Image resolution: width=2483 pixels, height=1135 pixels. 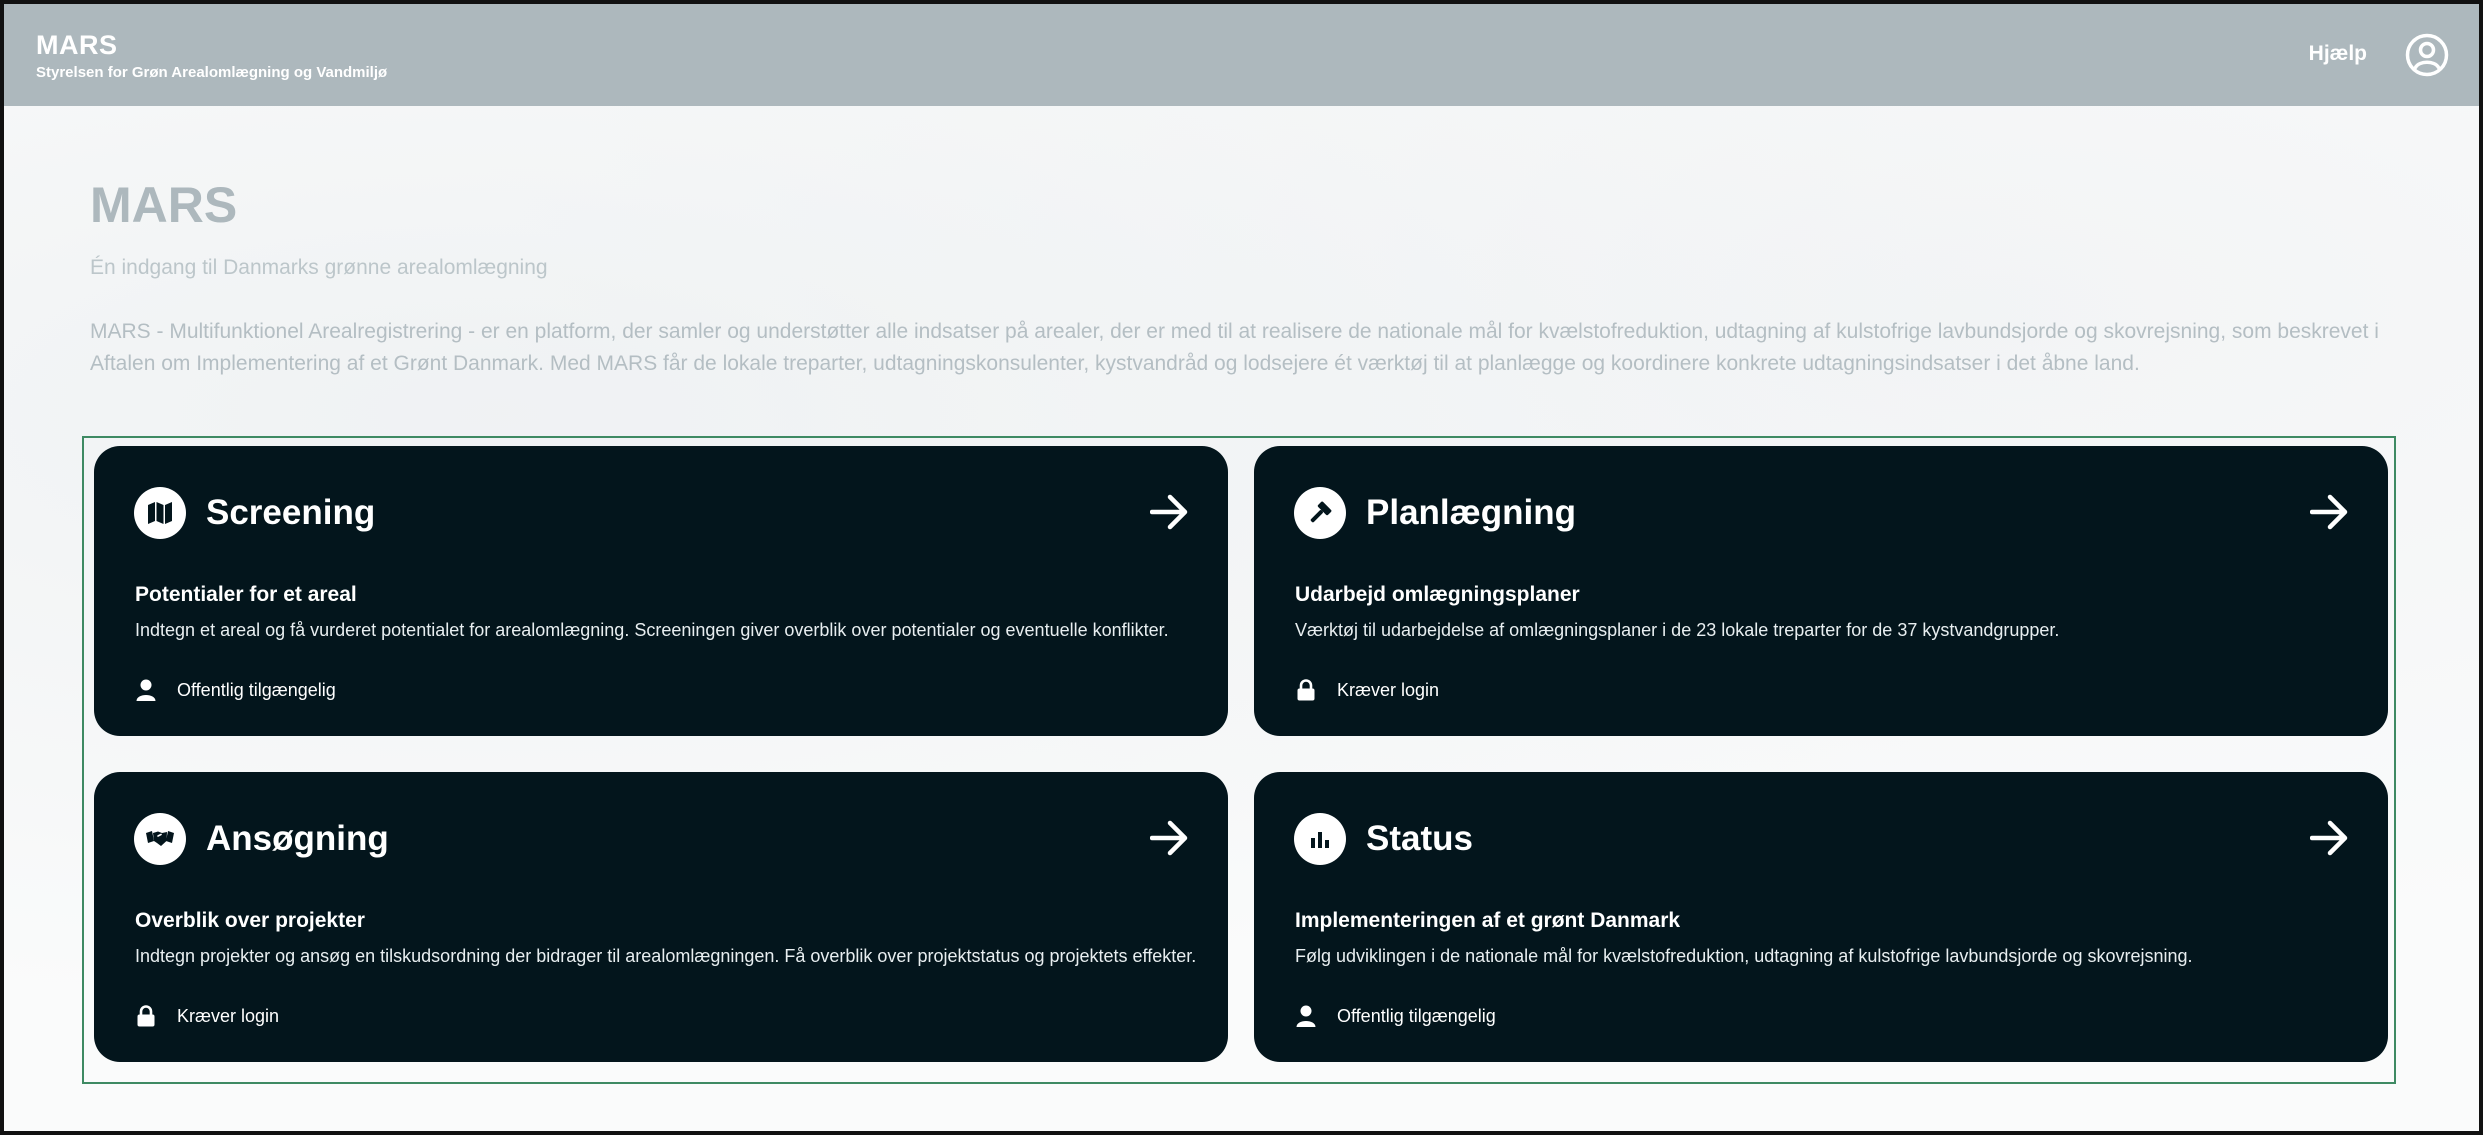 What do you see at coordinates (250, 920) in the screenshot?
I see `card-heading: Overblik over projekter` at bounding box center [250, 920].